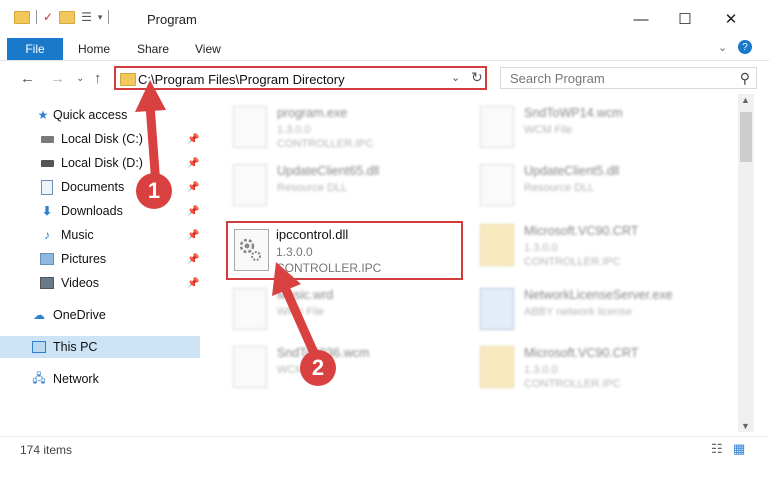  What do you see at coordinates (384, 457) in the screenshot?
I see `status-bar: 174 items ☷ ▦` at bounding box center [384, 457].